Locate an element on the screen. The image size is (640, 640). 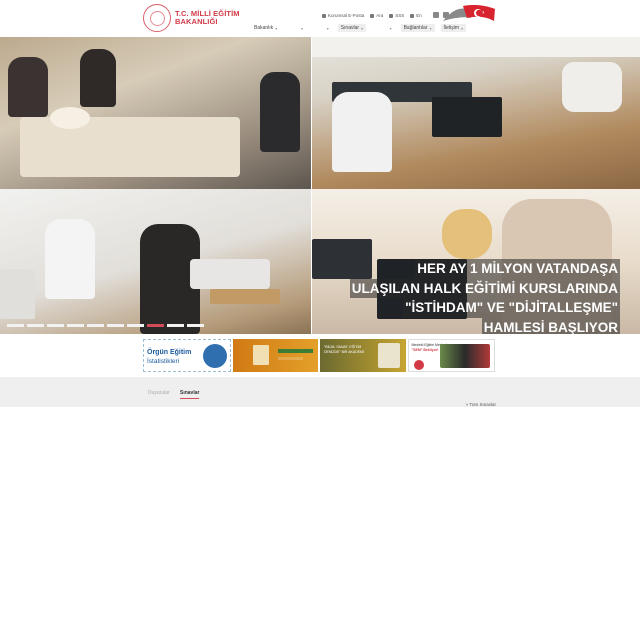
nav-item-placeholder-1: ▾ is located at coordinates (296, 28).